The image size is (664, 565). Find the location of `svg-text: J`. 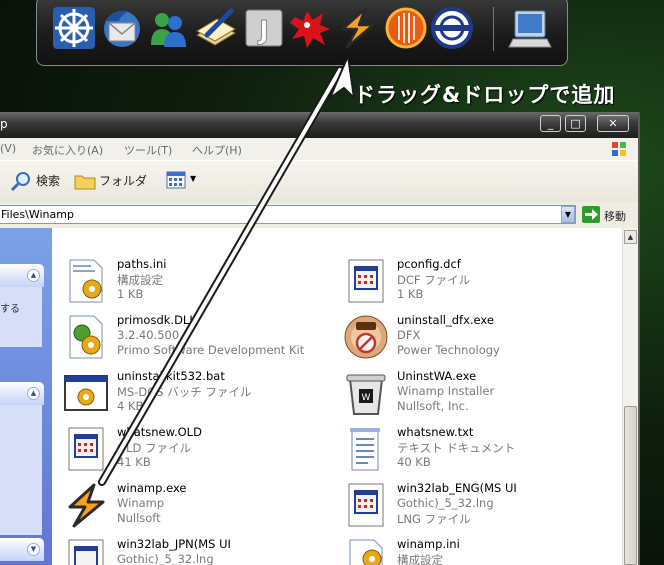

svg-text: J is located at coordinates (263, 31).